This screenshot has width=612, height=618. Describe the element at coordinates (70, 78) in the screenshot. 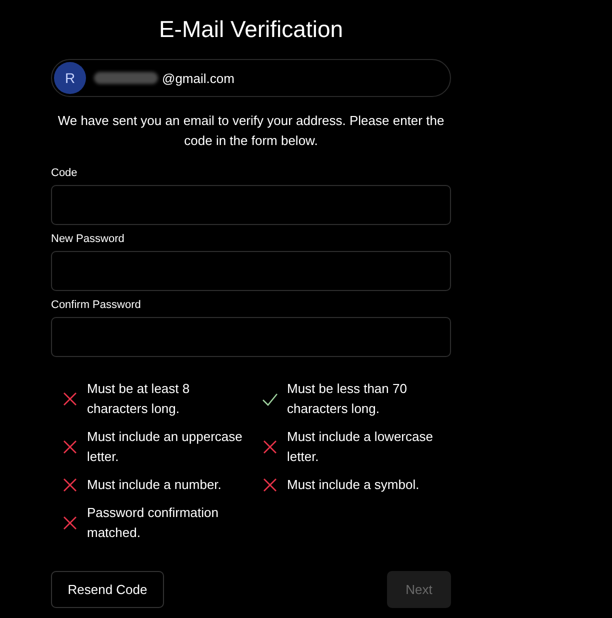

I see `avatar: R` at that location.